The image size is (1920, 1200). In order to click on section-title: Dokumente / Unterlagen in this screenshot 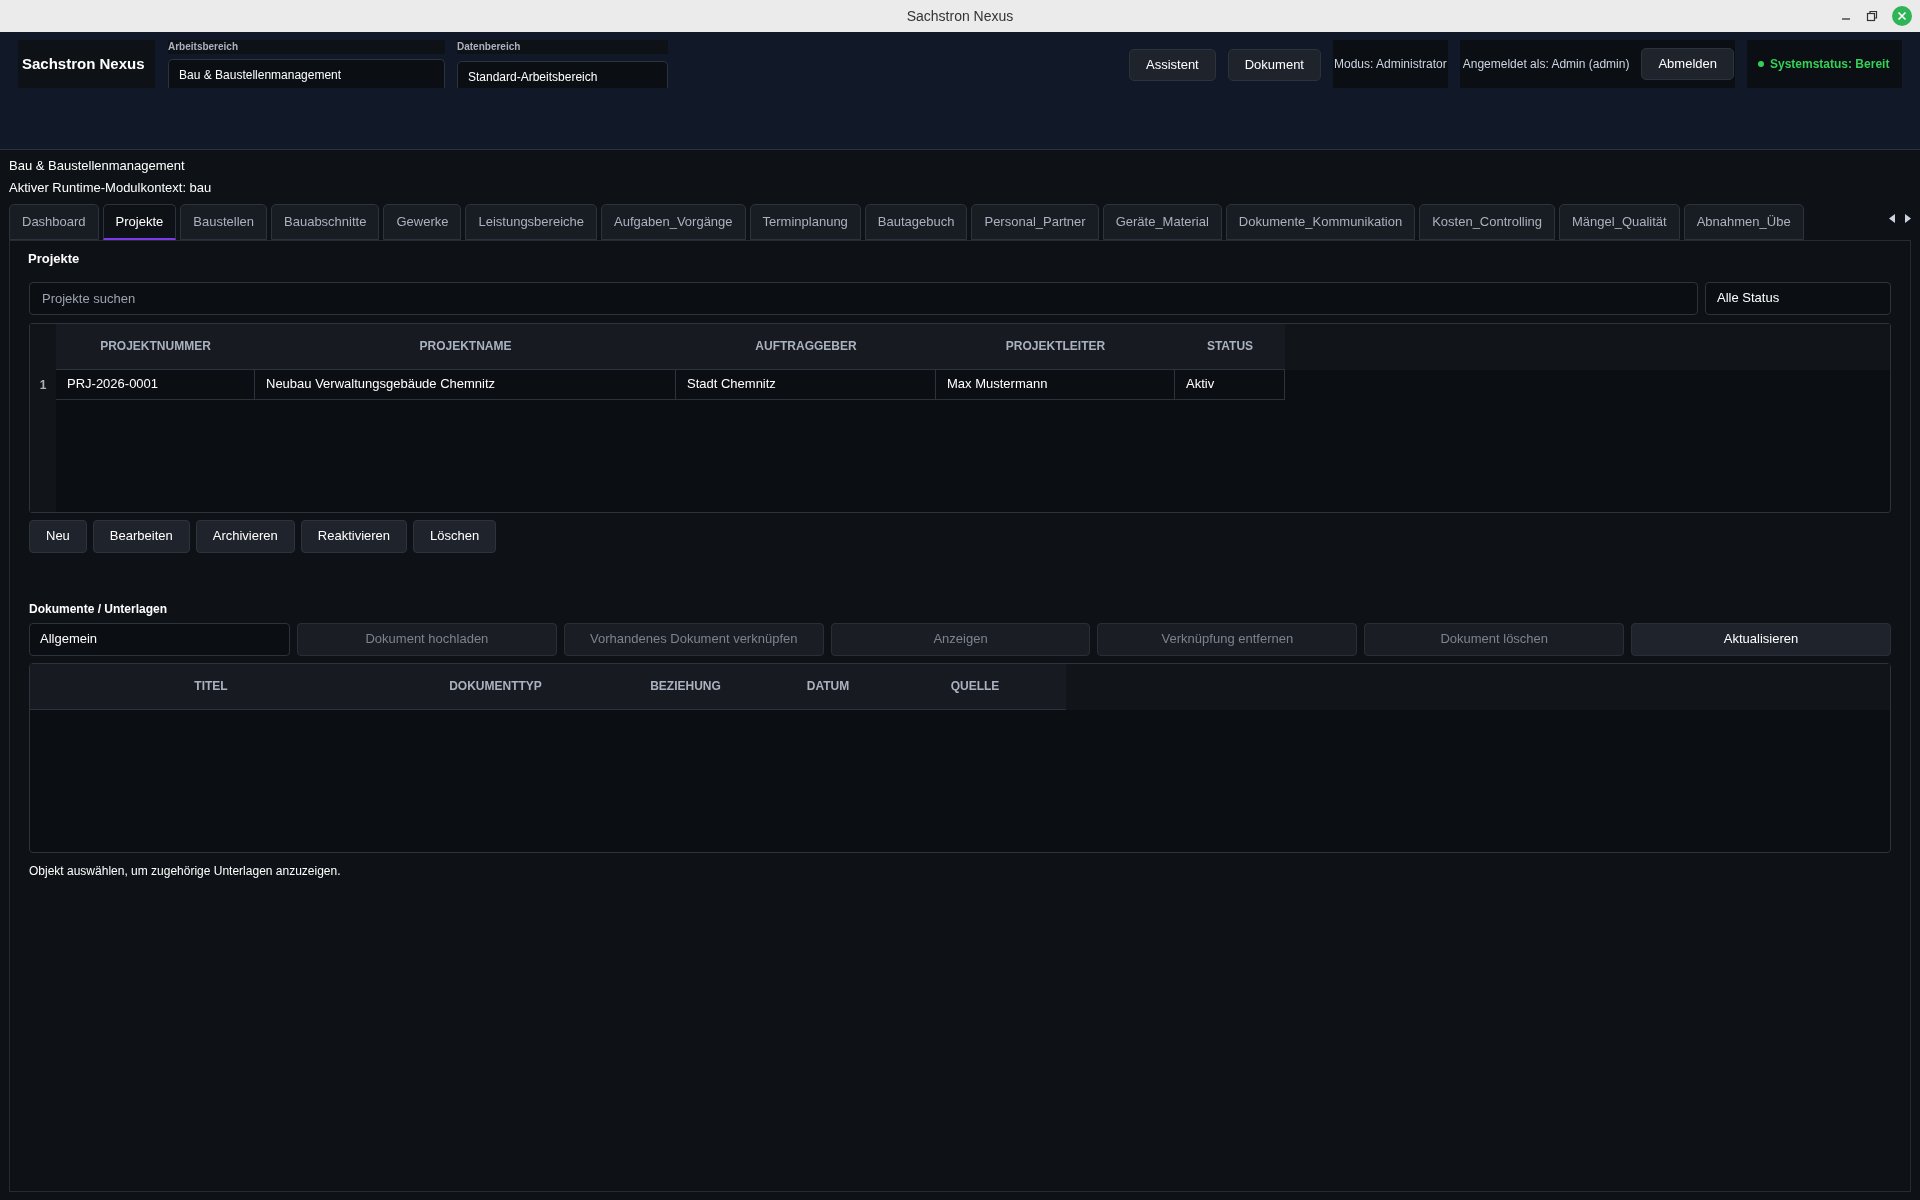, I will do `click(99, 609)`.